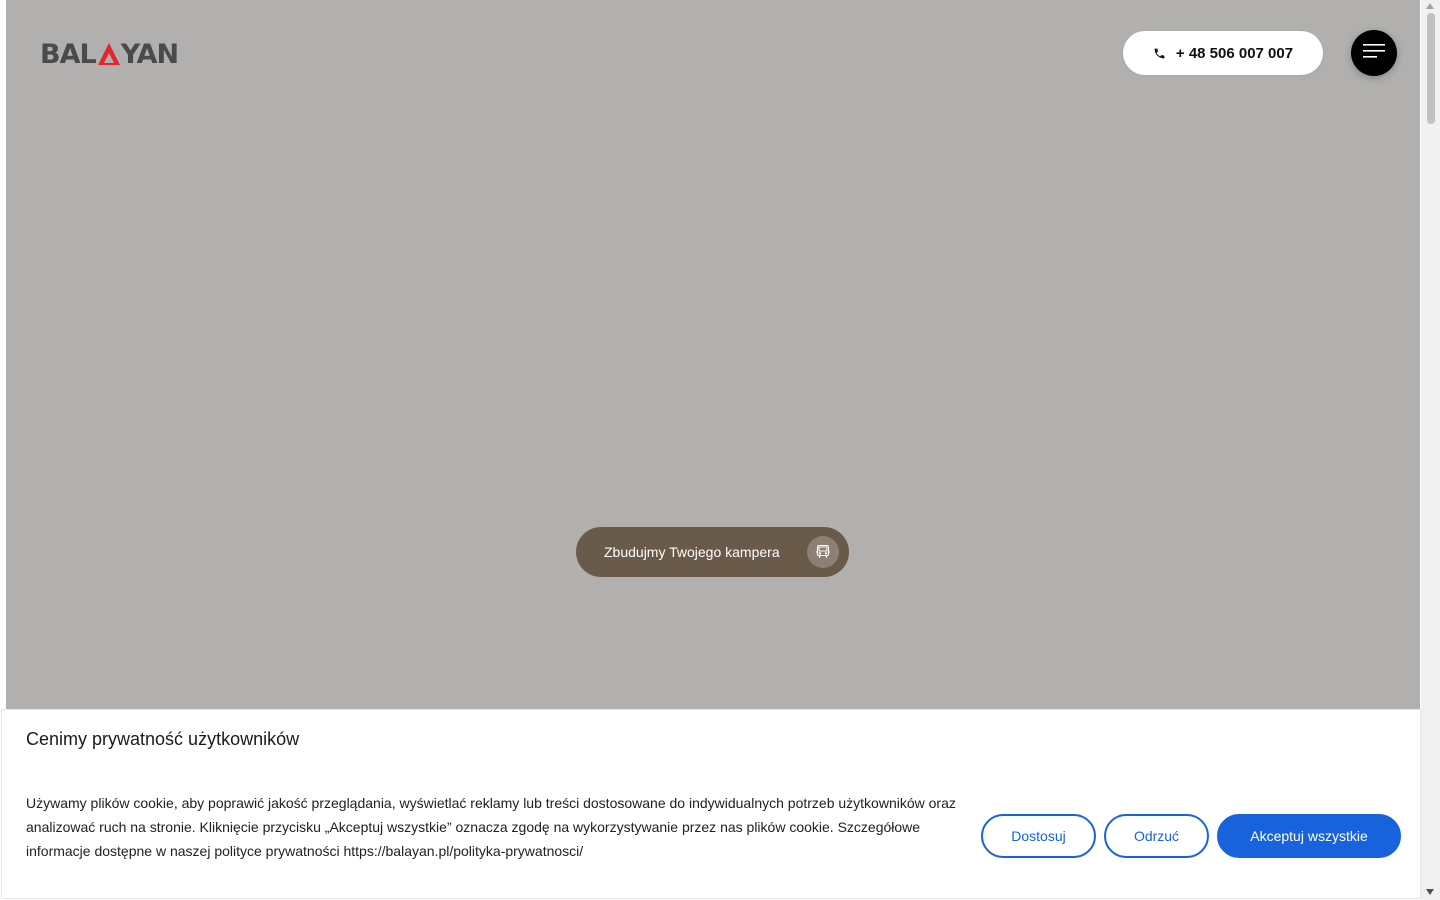  I want to click on logo-text-end: YAN, so click(149, 54).